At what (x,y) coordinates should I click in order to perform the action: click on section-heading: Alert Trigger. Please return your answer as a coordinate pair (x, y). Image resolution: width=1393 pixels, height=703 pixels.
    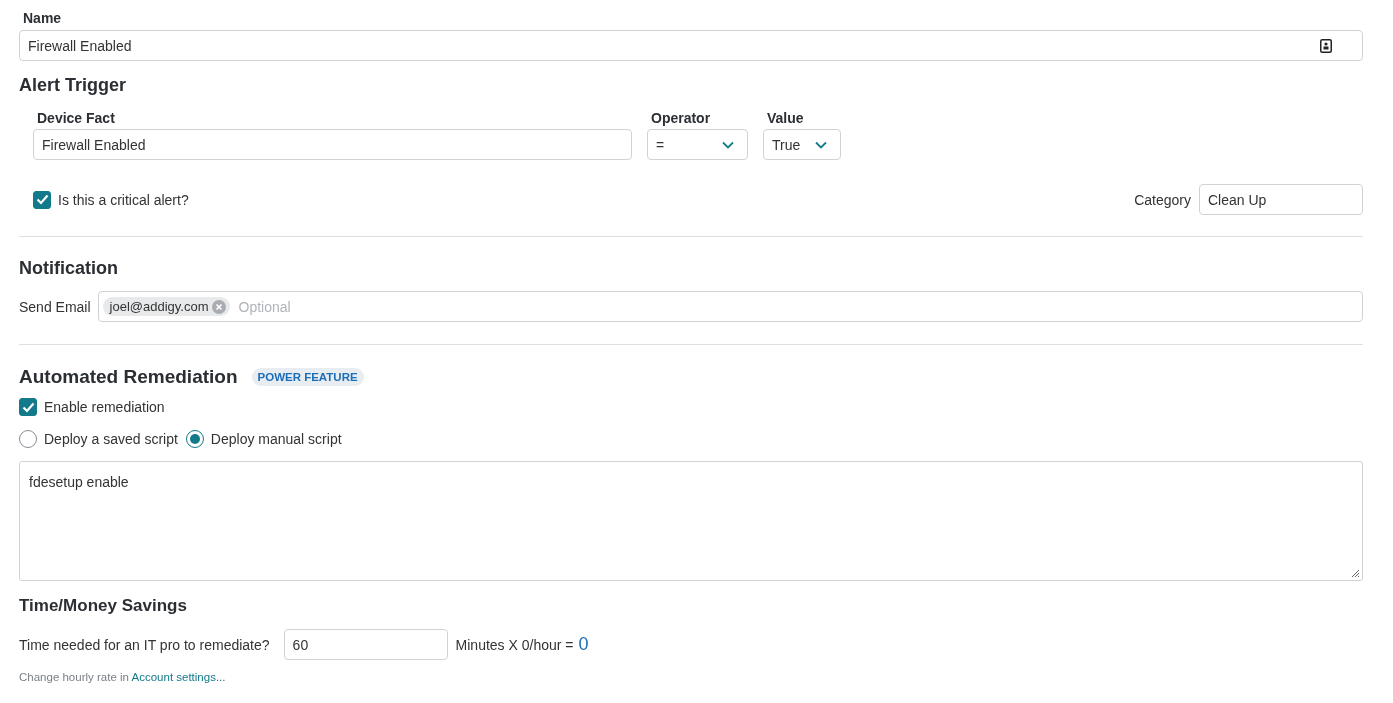
    Looking at the image, I should click on (73, 85).